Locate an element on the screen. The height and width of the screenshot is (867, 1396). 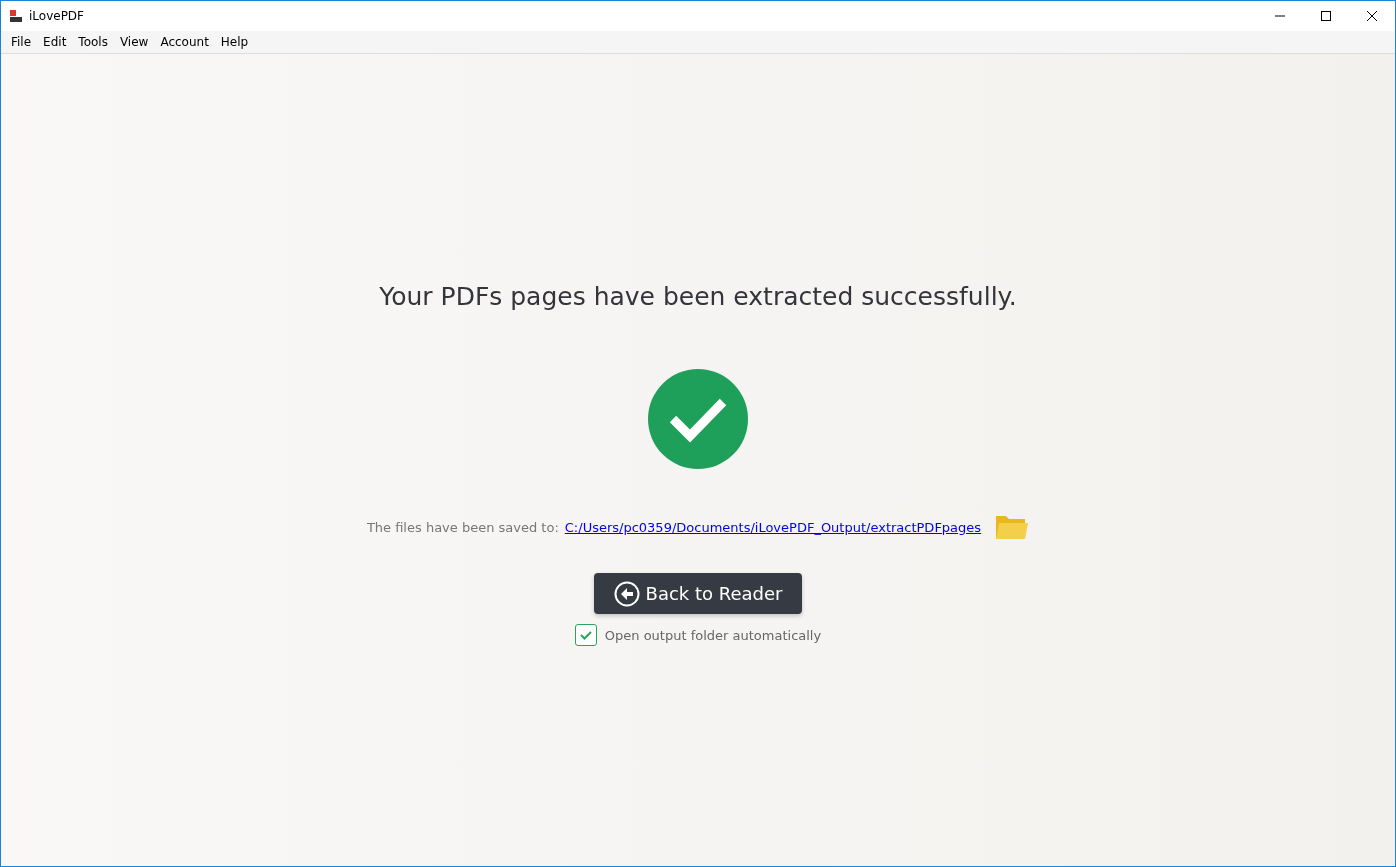
checkbox-label: Open output folder automatically is located at coordinates (713, 635).